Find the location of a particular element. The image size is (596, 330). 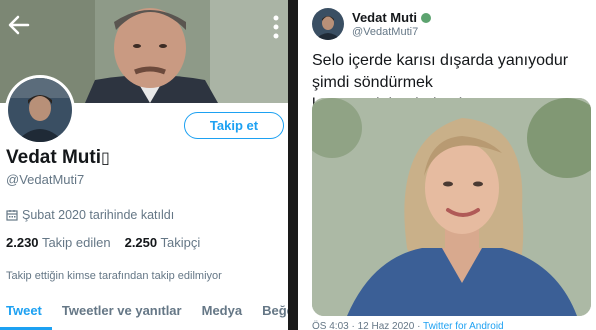

profile-avatar is located at coordinates (40, 110).